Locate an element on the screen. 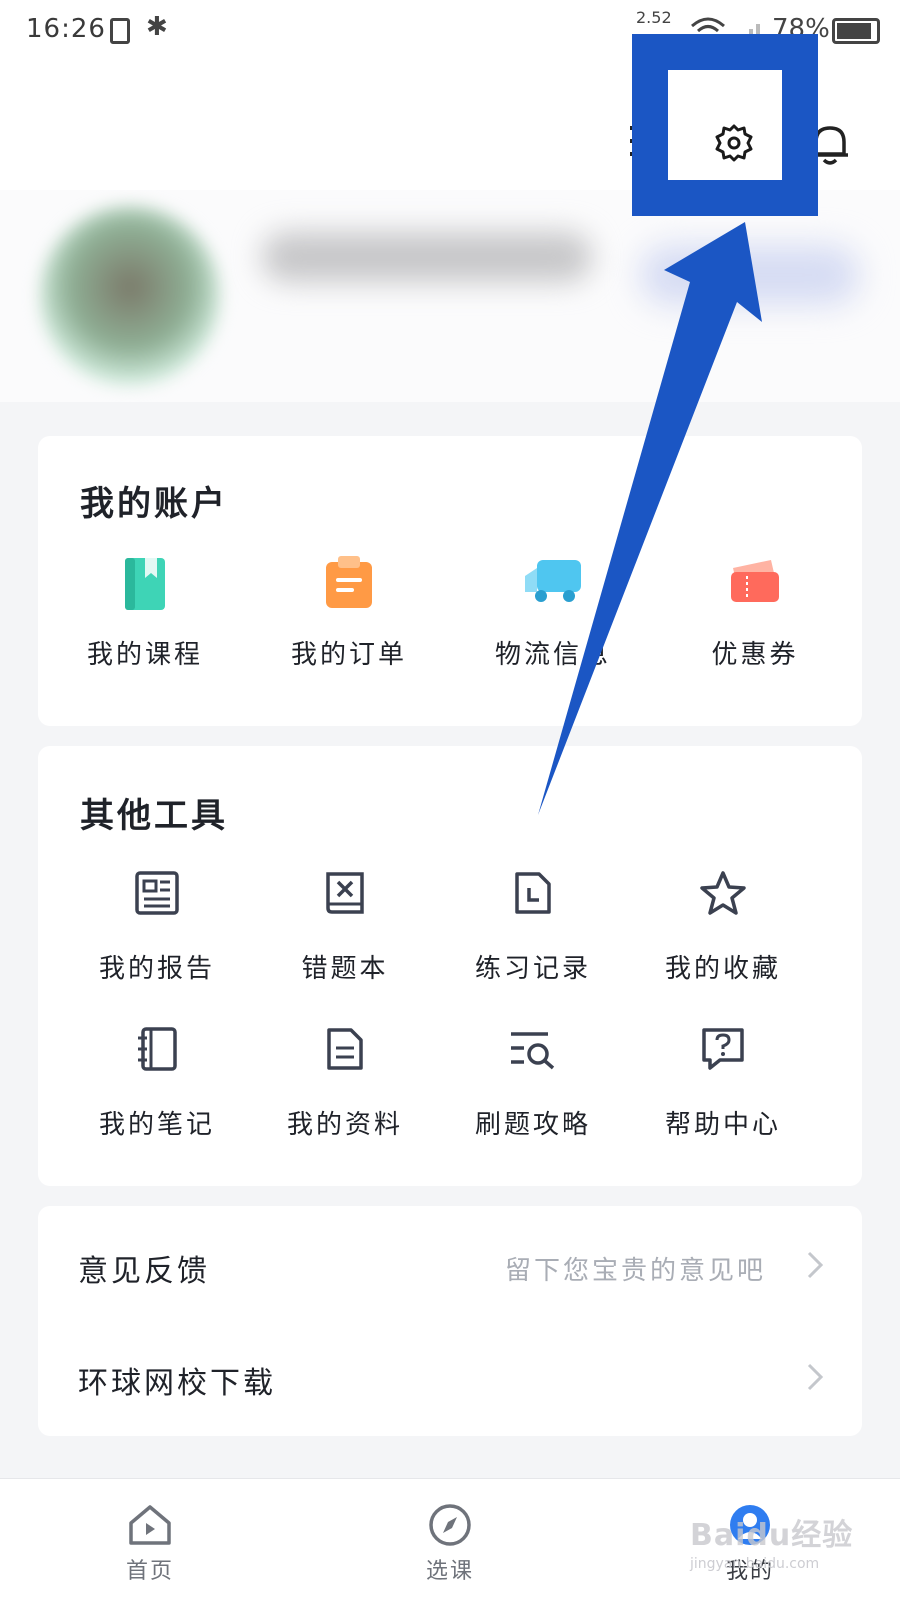 This screenshot has width=900, height=1600. gear-icon is located at coordinates (734, 143).